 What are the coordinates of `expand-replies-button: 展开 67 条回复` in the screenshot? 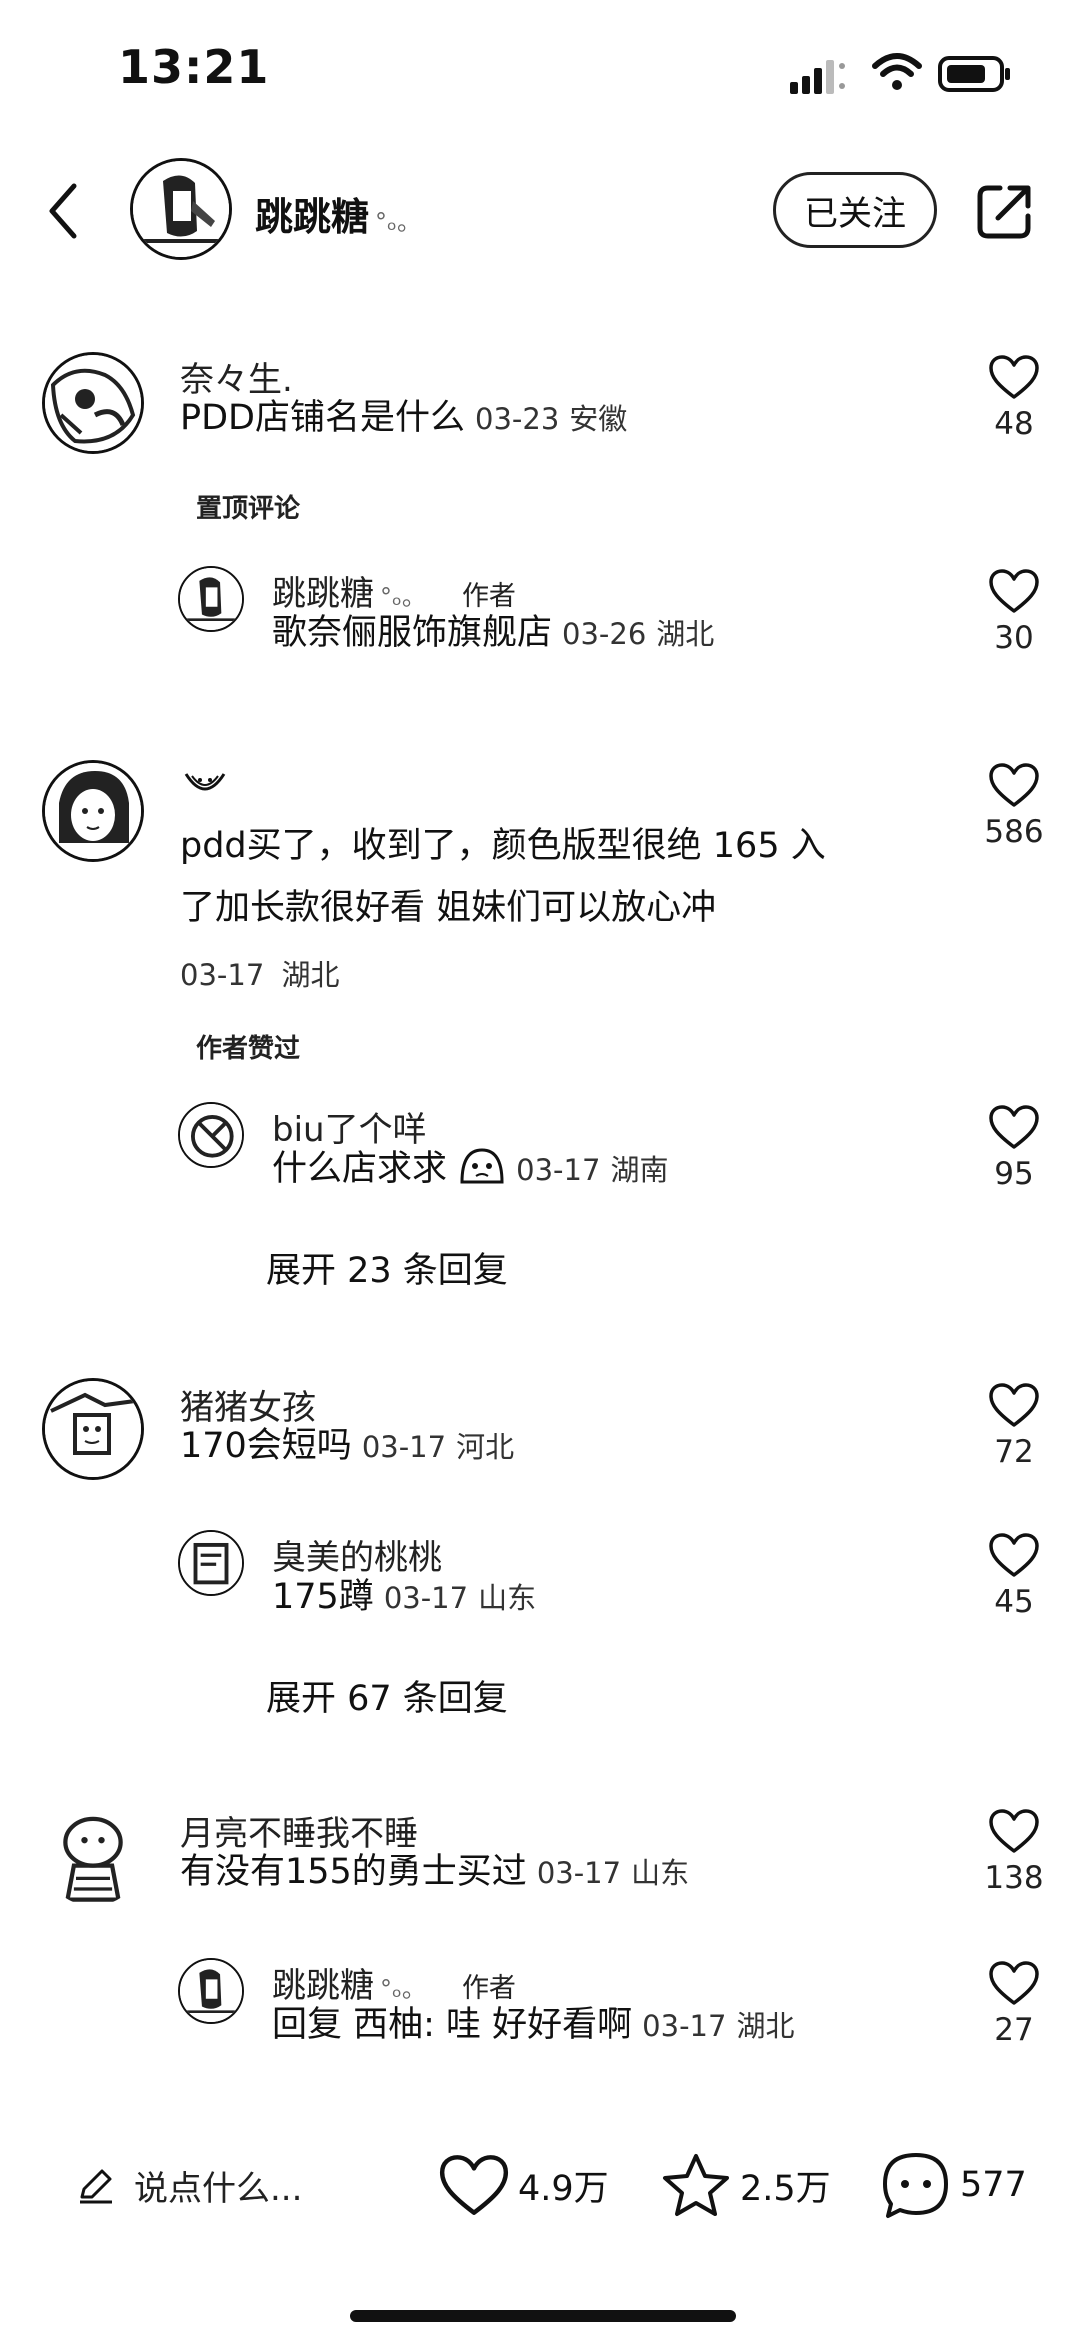 It's located at (387, 1695).